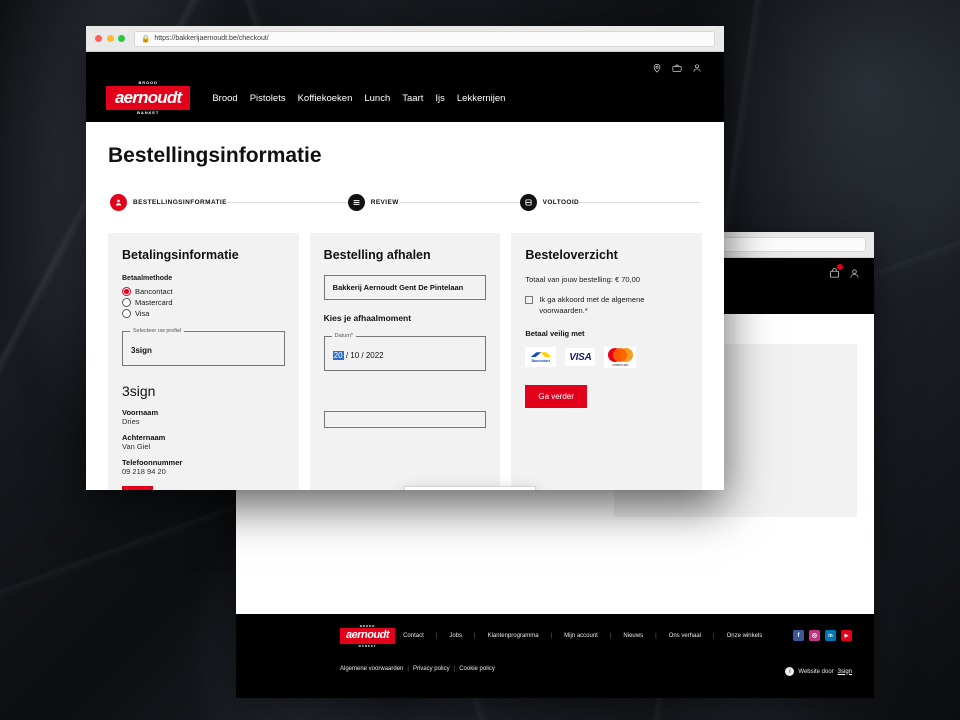 The image size is (960, 720). What do you see at coordinates (203, 313) in the screenshot?
I see `radio-visa: Visa` at bounding box center [203, 313].